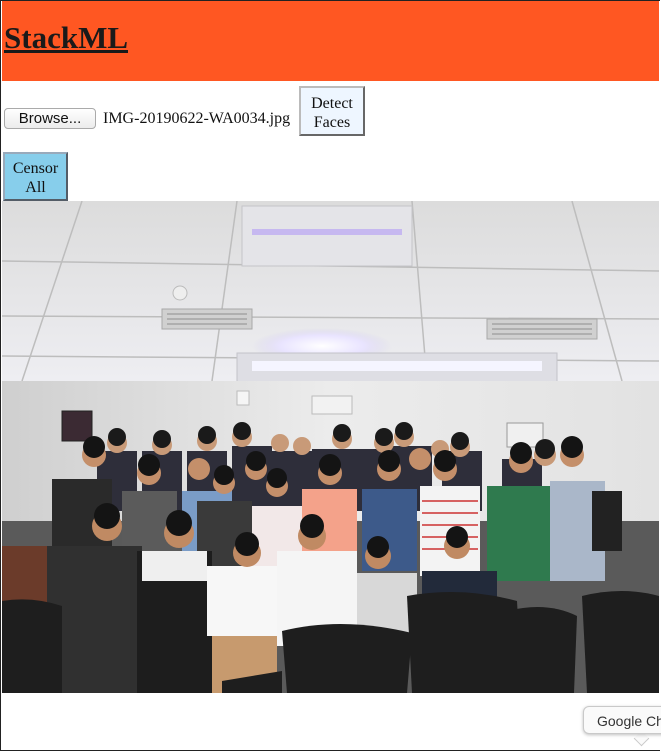 This screenshot has height=751, width=661. I want to click on selected-file-name: IMG-20190622-WA0034.jpg, so click(197, 118).